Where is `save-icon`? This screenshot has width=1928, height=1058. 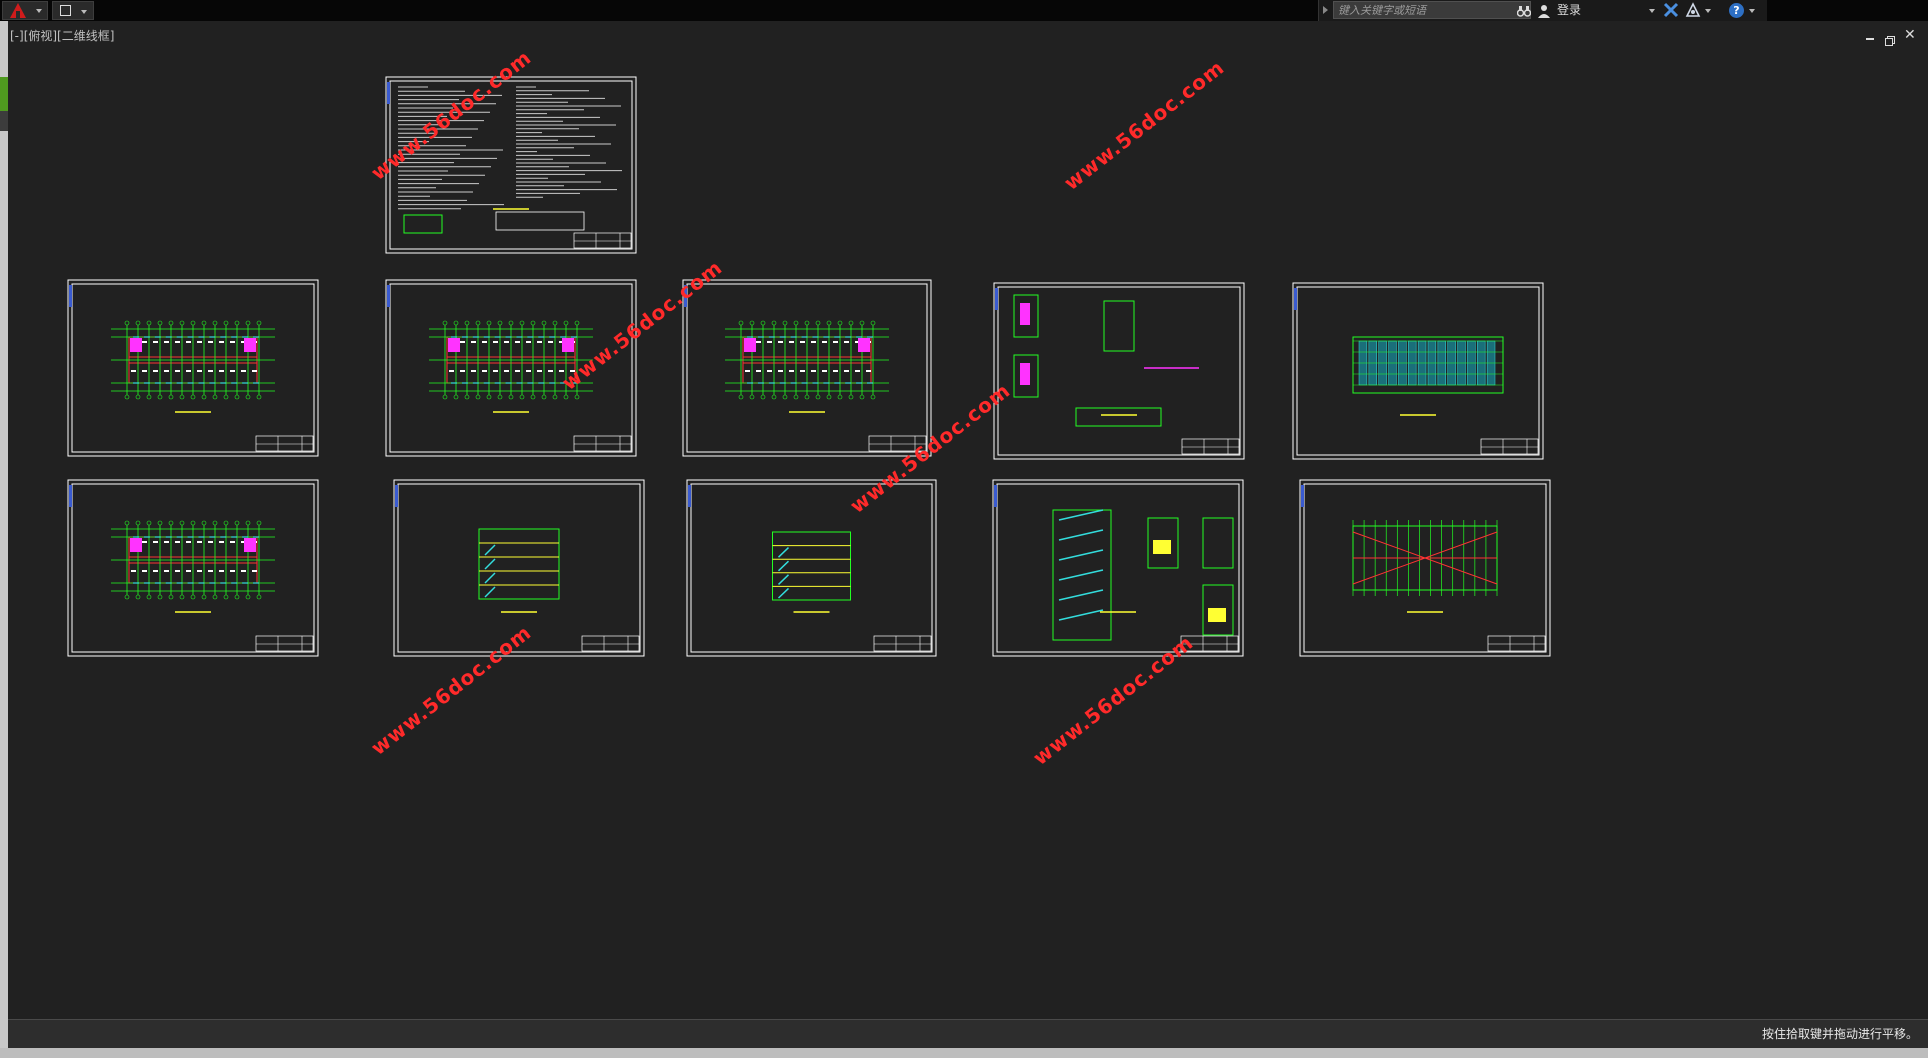
save-icon is located at coordinates (65, 10).